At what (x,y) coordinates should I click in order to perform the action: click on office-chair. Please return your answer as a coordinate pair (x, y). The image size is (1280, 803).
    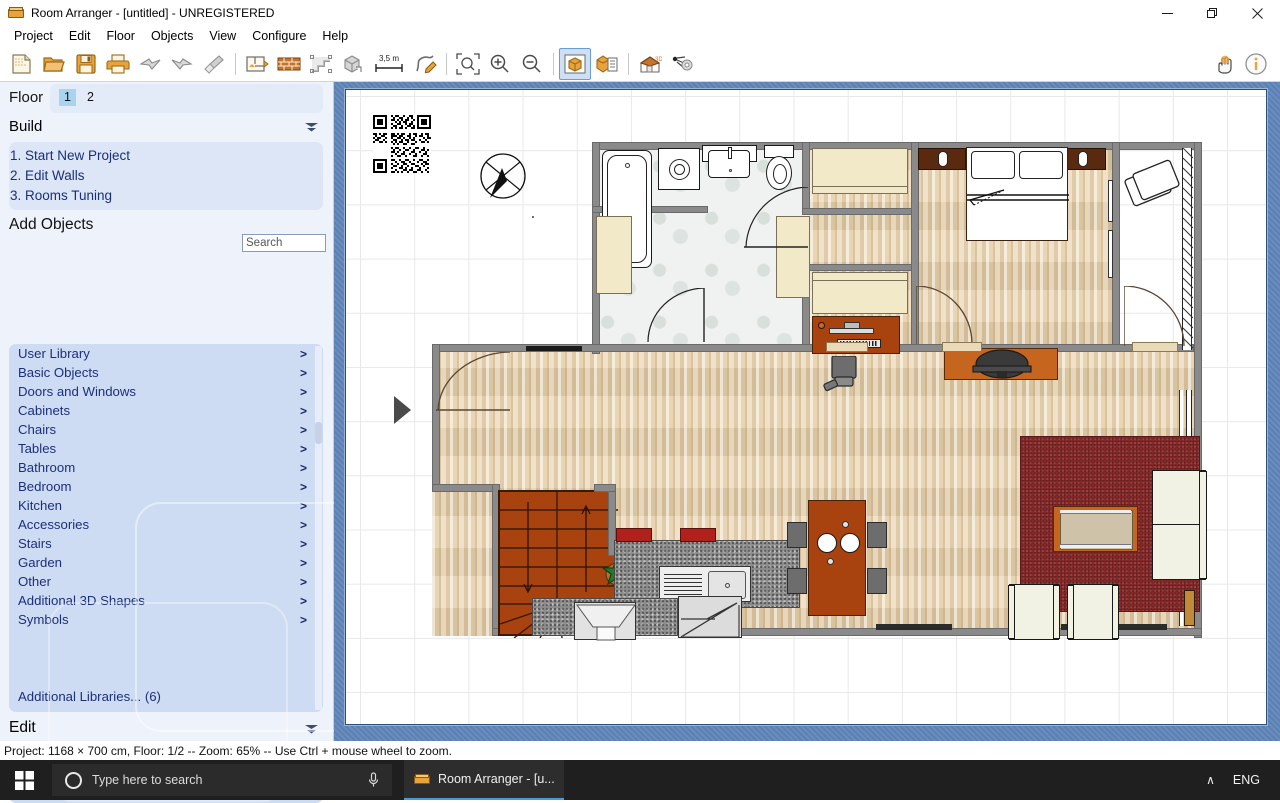
    Looking at the image, I should click on (844, 377).